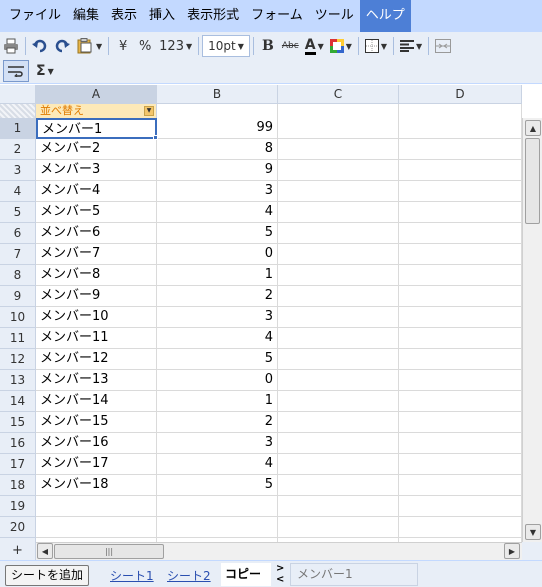 Image resolution: width=542 pixels, height=587 pixels. Describe the element at coordinates (47, 575) in the screenshot. I see `add-sheet-button: シートを追加` at that location.